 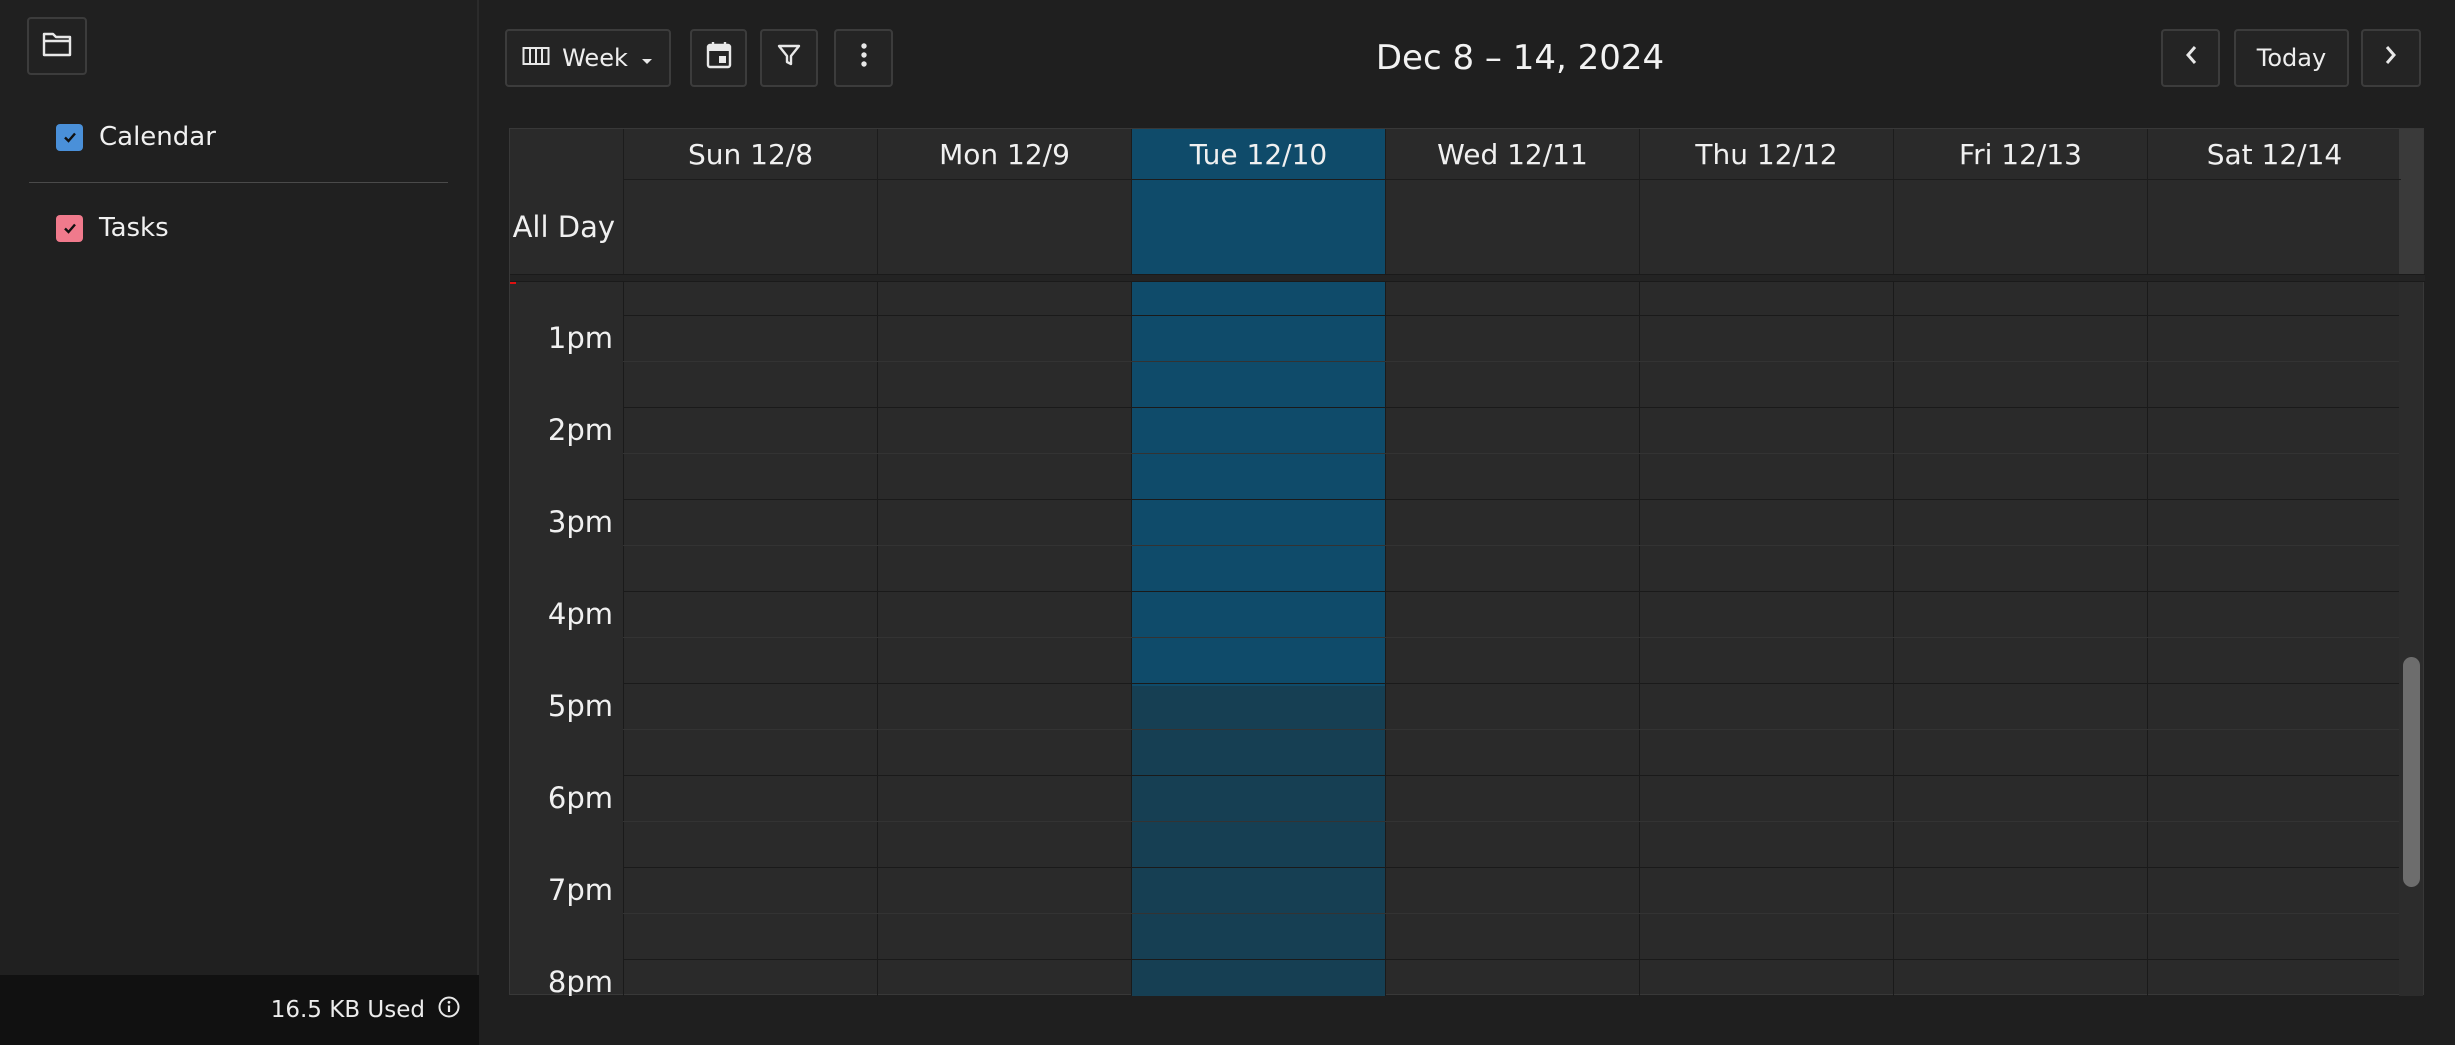 What do you see at coordinates (580, 522) in the screenshot?
I see `hour-label: 3pm` at bounding box center [580, 522].